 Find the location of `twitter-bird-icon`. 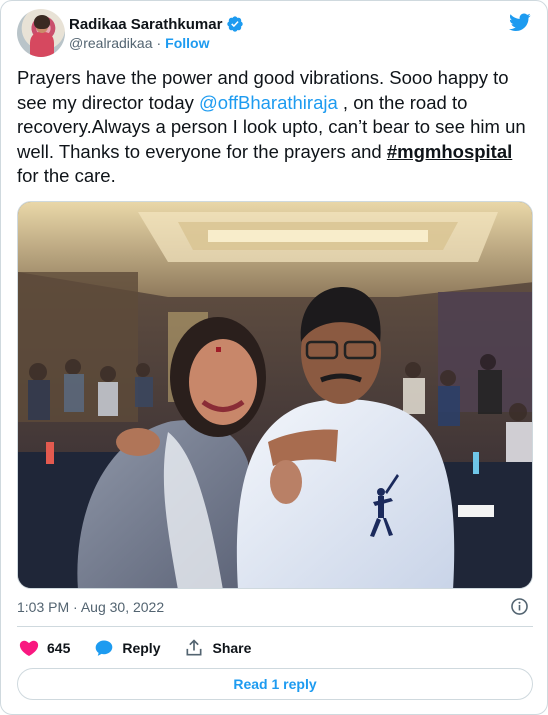

twitter-bird-icon is located at coordinates (520, 22).